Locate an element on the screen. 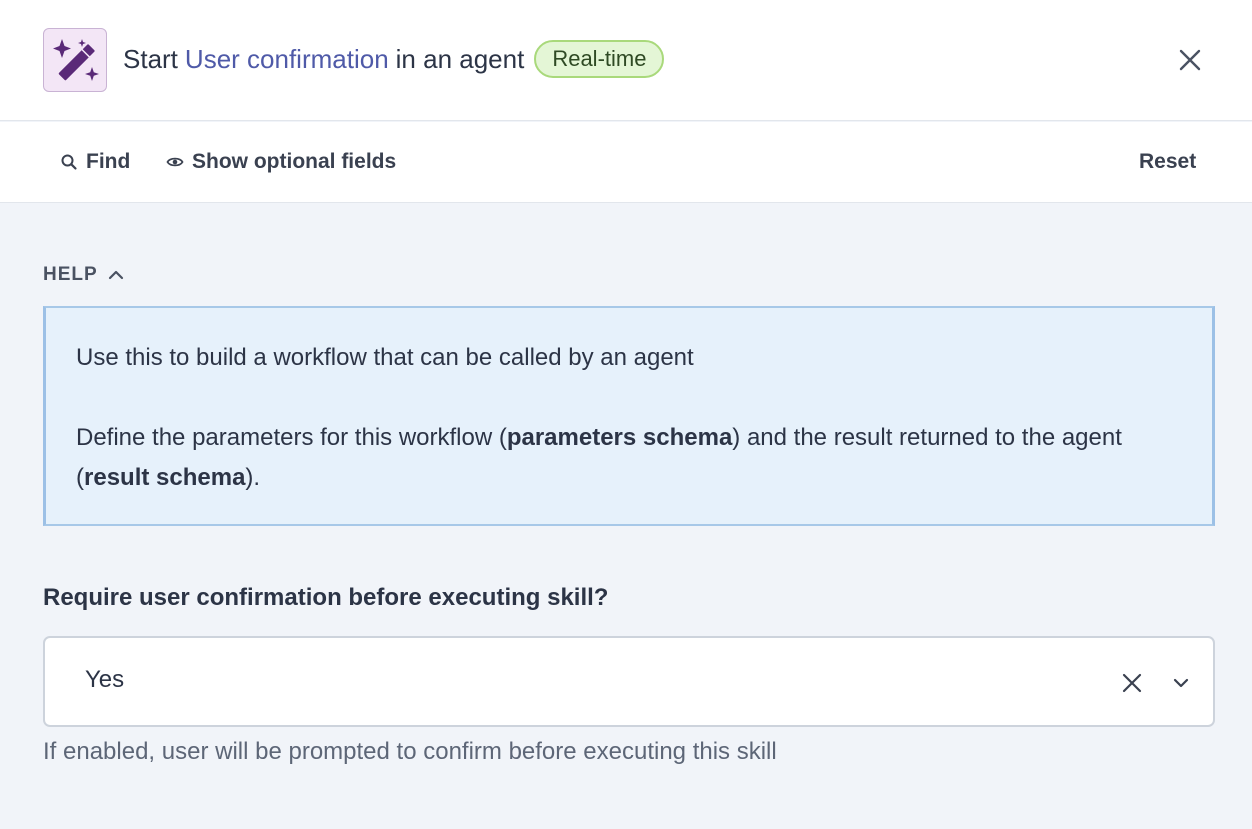 Image resolution: width=1252 pixels, height=829 pixels. title-suffix: in an agent is located at coordinates (460, 58).